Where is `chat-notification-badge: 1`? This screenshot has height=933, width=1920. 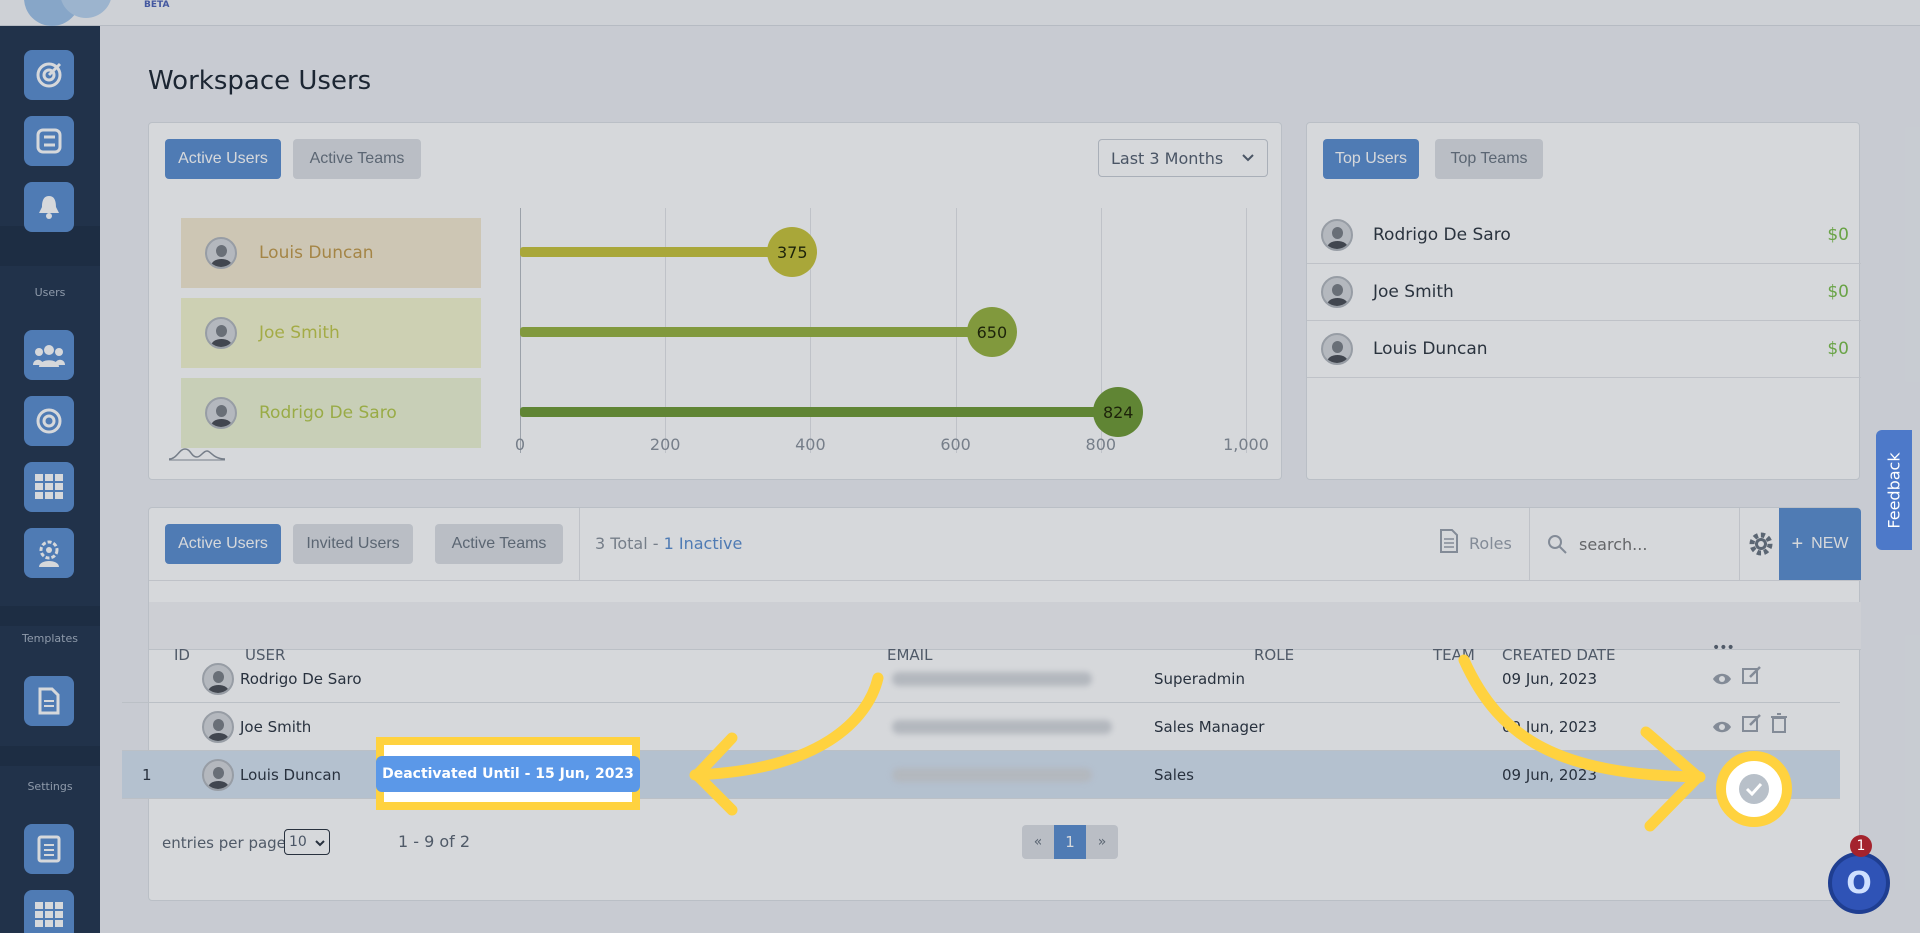 chat-notification-badge: 1 is located at coordinates (1861, 846).